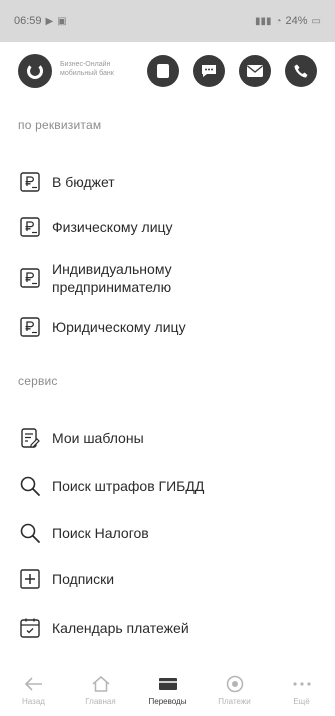  I want to click on chat-icon, so click(209, 71).